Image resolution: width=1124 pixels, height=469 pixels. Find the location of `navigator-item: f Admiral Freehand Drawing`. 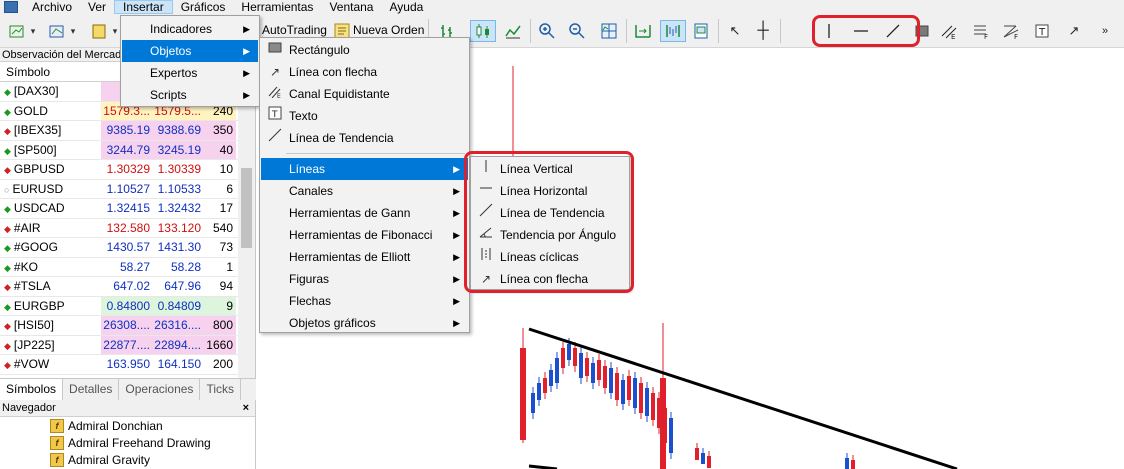

navigator-item: f Admiral Freehand Drawing is located at coordinates (127, 442).